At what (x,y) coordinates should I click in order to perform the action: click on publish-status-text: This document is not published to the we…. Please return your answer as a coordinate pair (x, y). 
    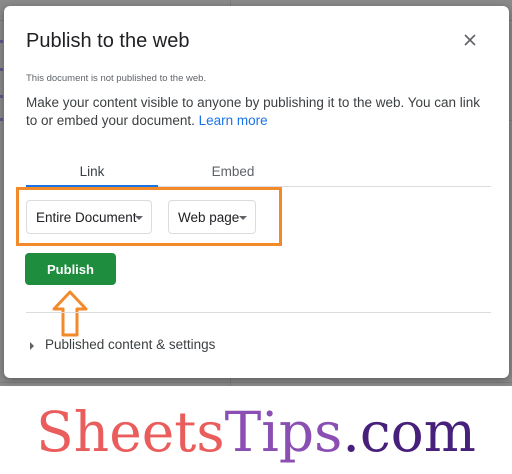
    Looking at the image, I should click on (116, 78).